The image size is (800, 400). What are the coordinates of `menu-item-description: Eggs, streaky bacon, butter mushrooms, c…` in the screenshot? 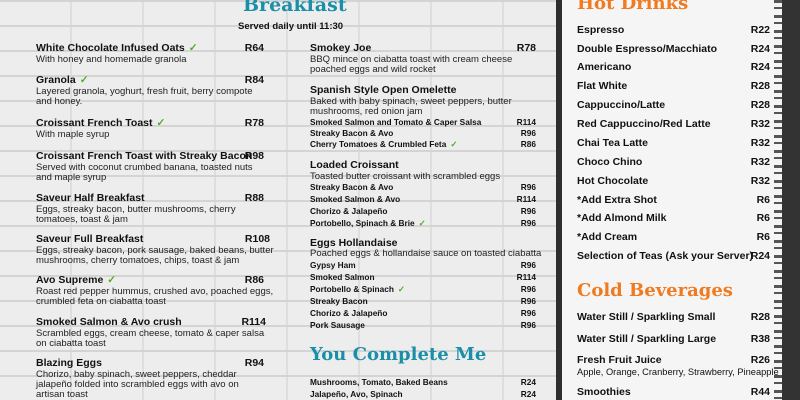 It's located at (136, 214).